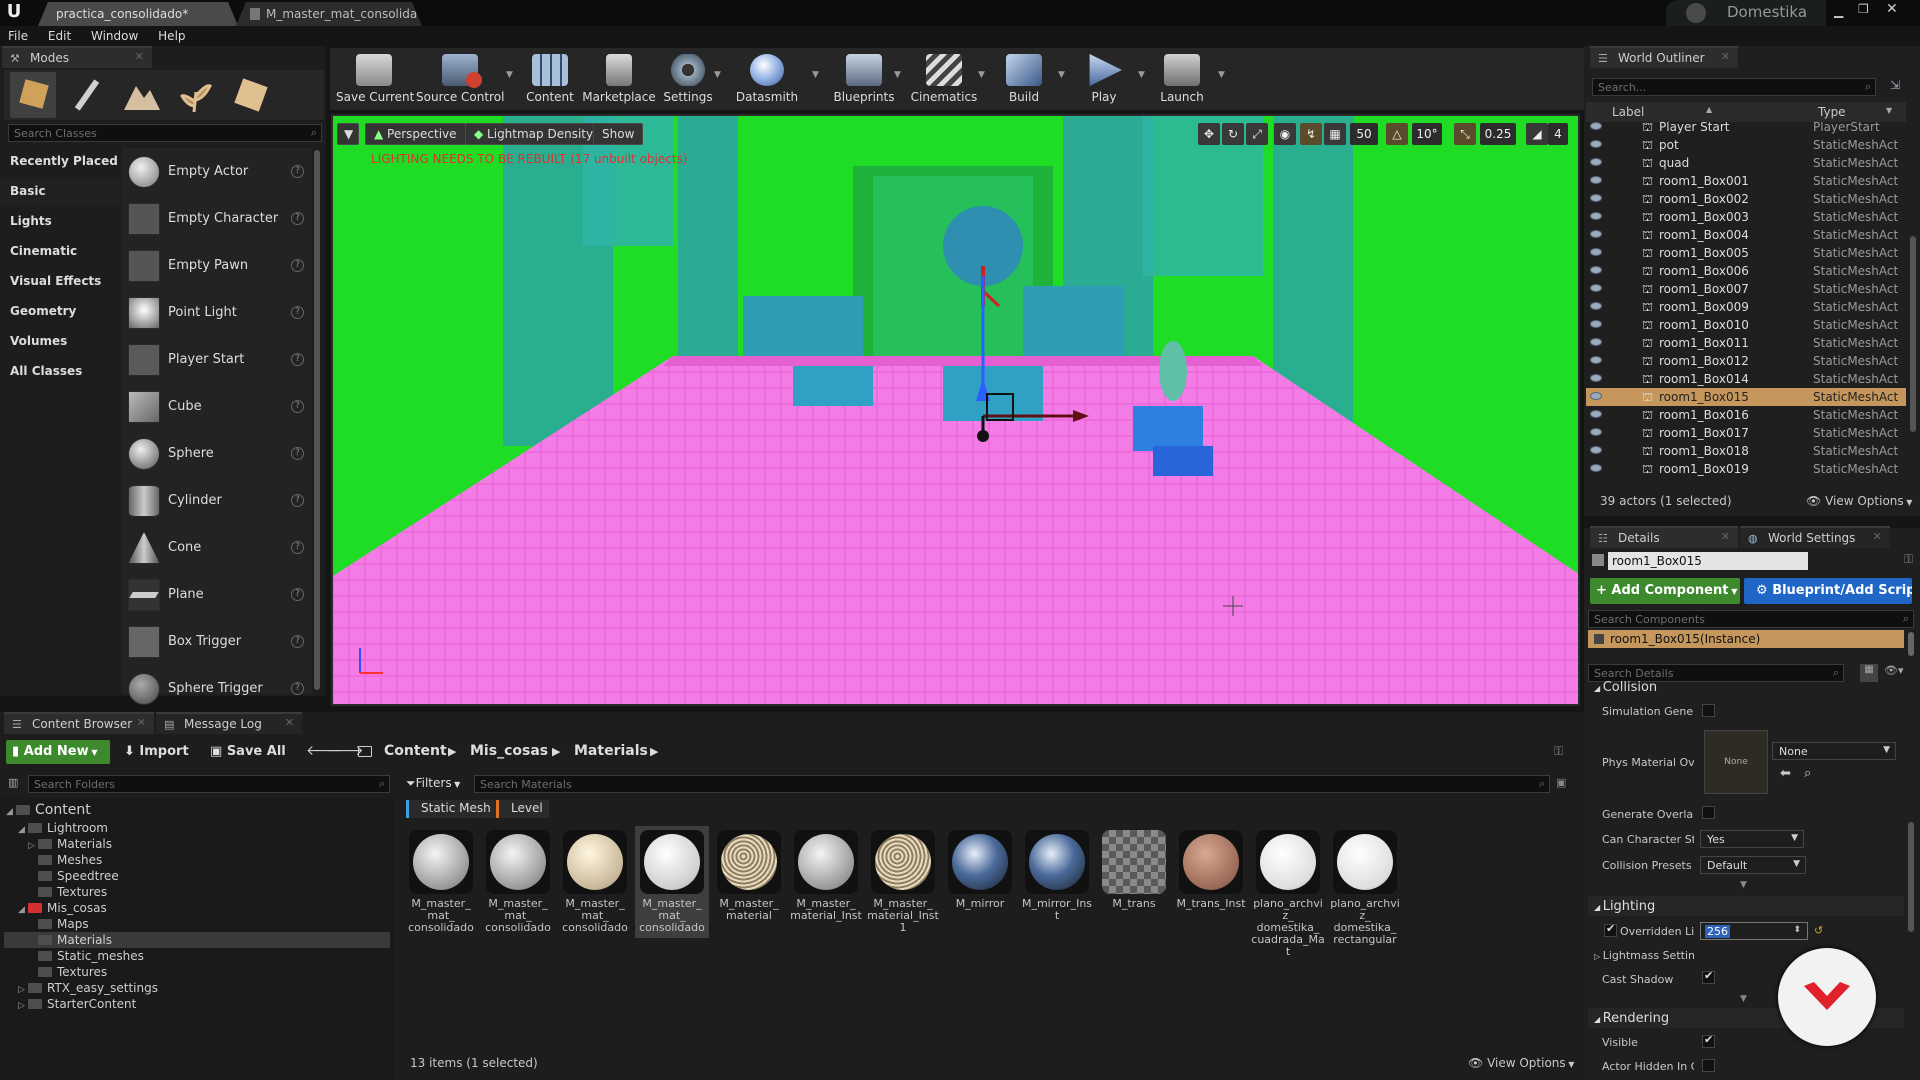 The width and height of the screenshot is (1920, 1080). Describe the element at coordinates (249, 95) in the screenshot. I see `geometry-mode-icon` at that location.